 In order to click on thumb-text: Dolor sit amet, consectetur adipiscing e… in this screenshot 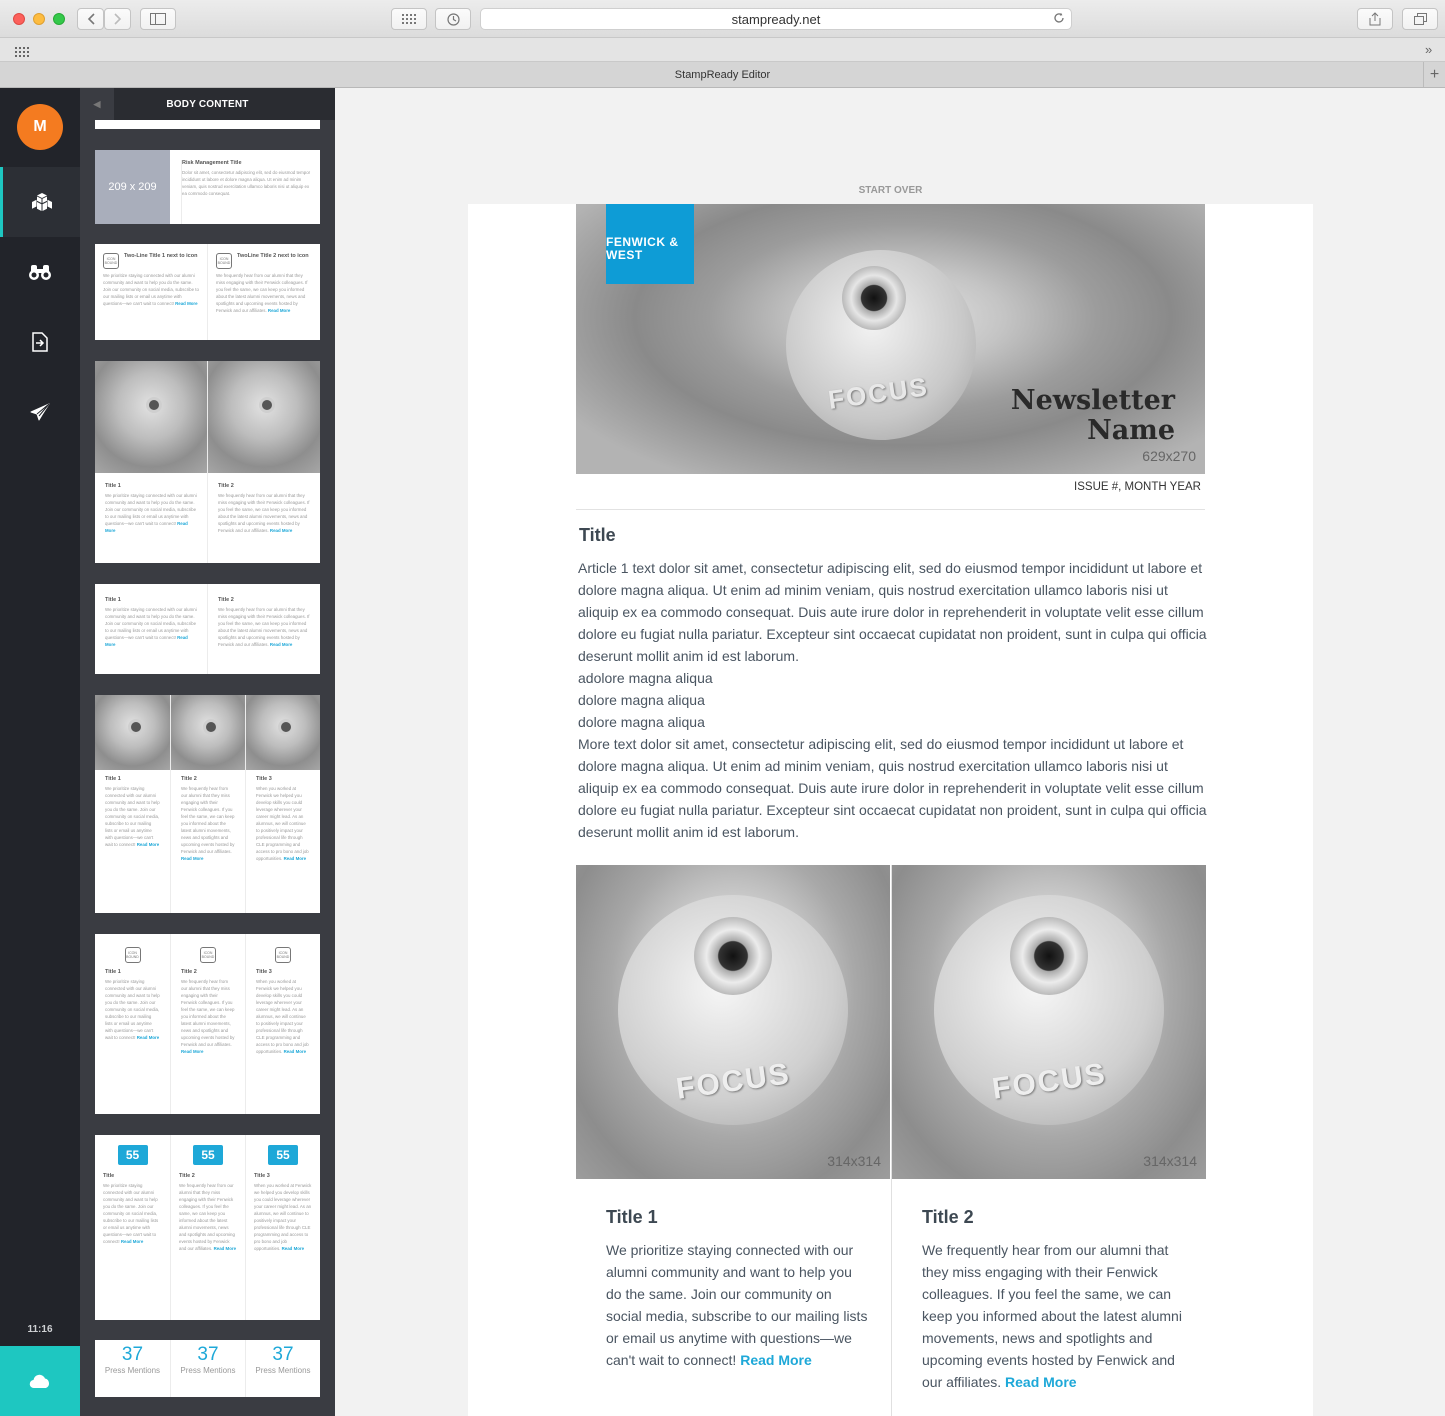, I will do `click(246, 183)`.